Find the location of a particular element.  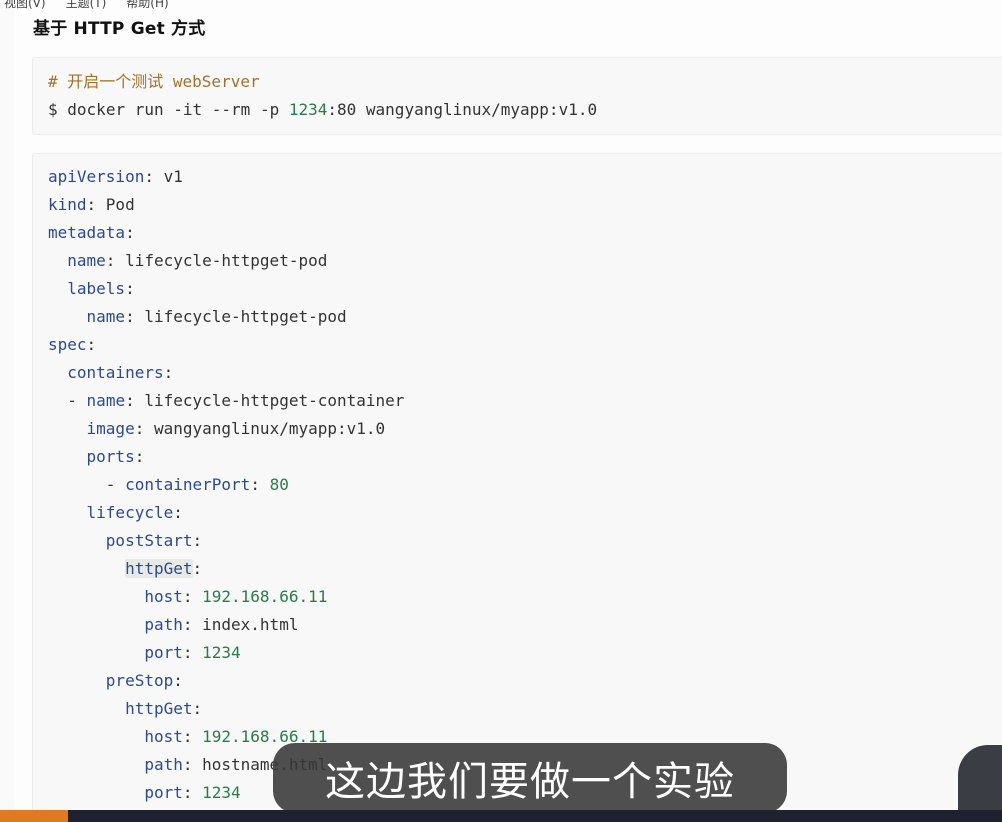

yaml-key: lifecycle is located at coordinates (130, 512).